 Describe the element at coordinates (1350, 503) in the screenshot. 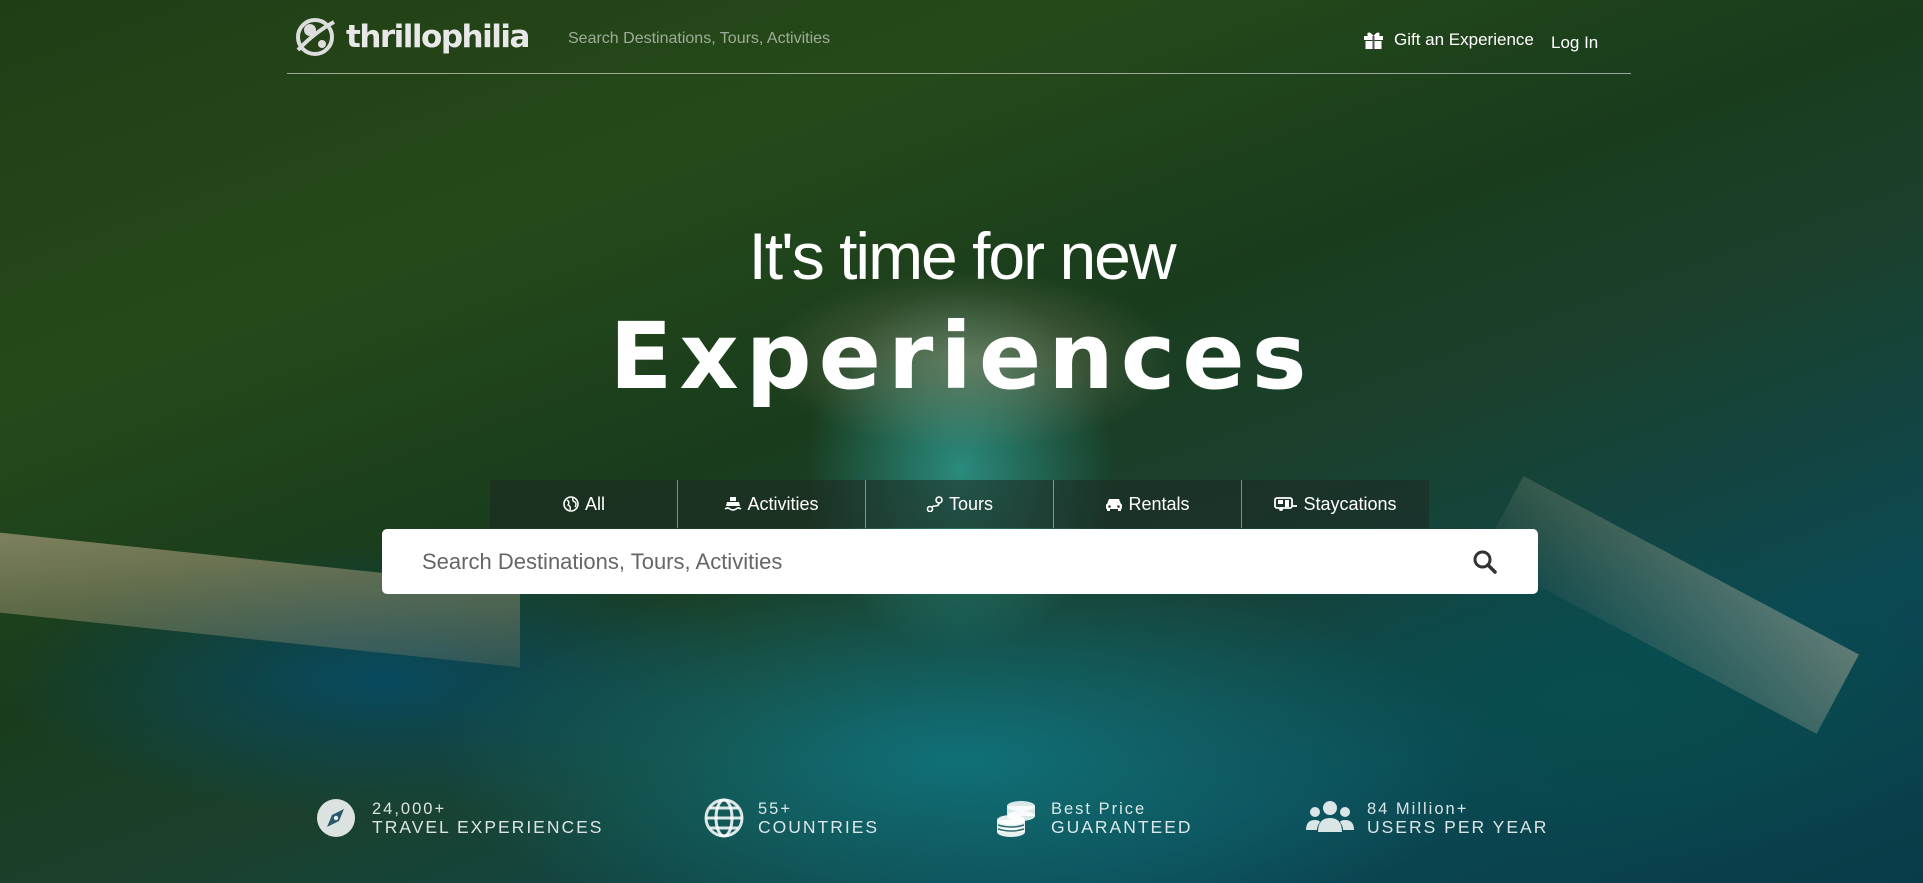

I see `tab-label: Staycations` at that location.